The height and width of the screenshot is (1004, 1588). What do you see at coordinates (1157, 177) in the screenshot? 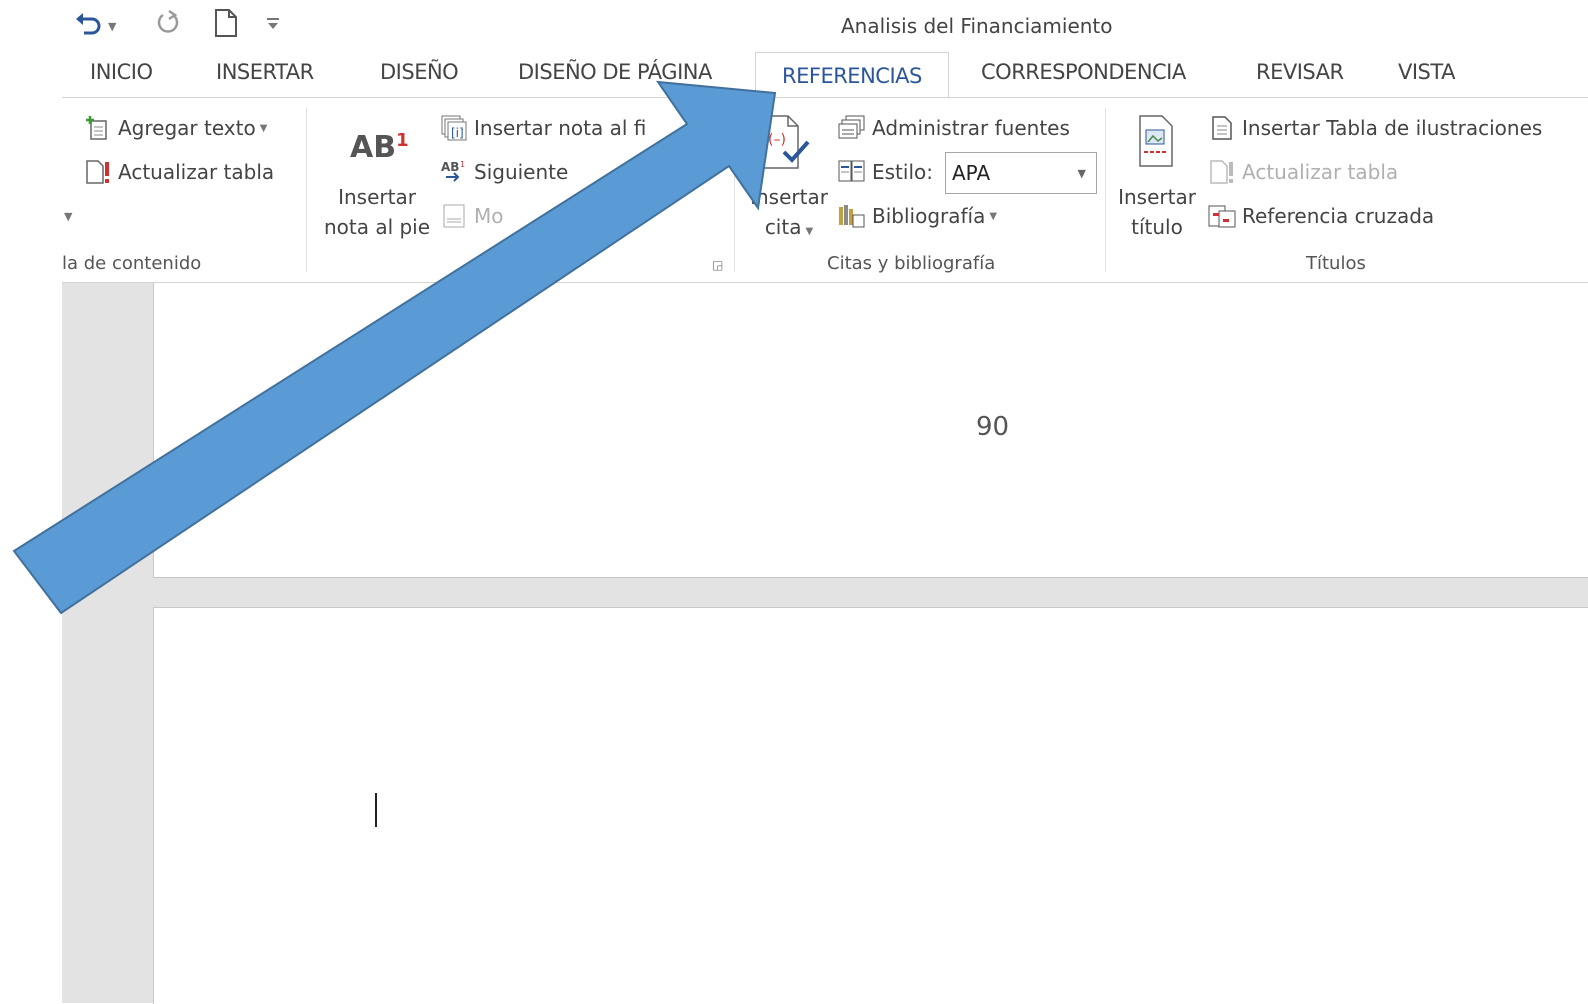
I see `insert-caption-button: Insertar título` at bounding box center [1157, 177].